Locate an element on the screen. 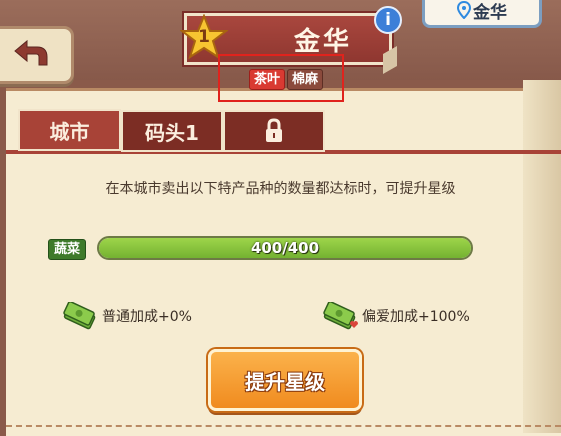 The height and width of the screenshot is (436, 561). specialty-tag-cotton: 棉麻 is located at coordinates (305, 79).